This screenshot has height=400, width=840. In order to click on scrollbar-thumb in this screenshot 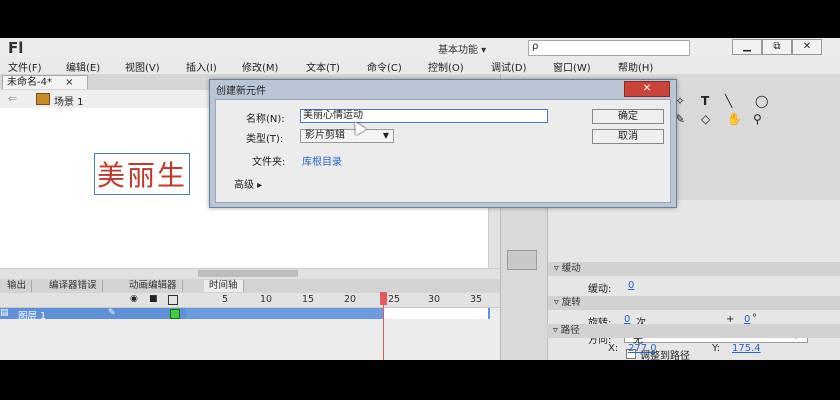, I will do `click(248, 273)`.